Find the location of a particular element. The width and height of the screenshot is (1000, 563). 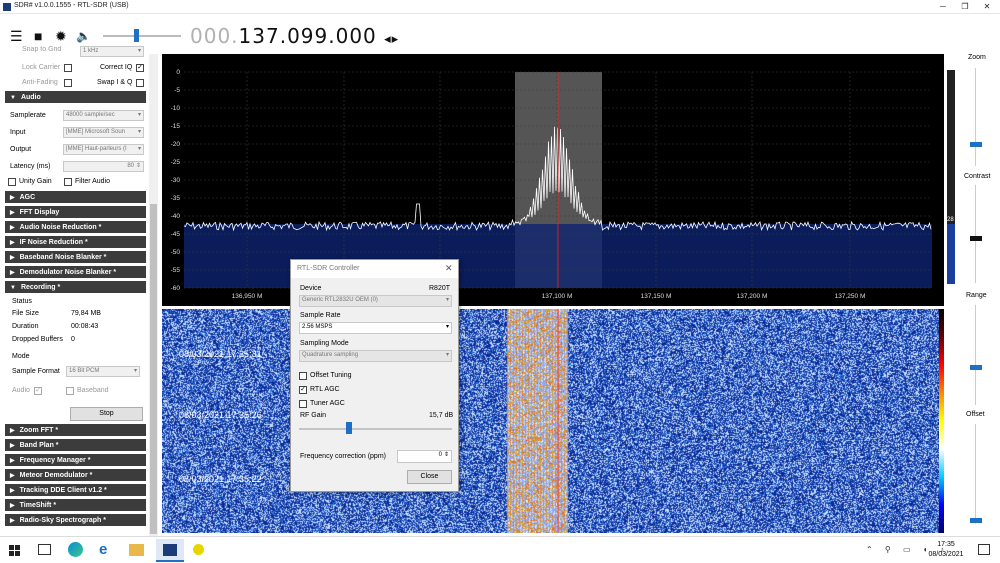

taskbar-date: 08/03/2021 is located at coordinates (946, 554).